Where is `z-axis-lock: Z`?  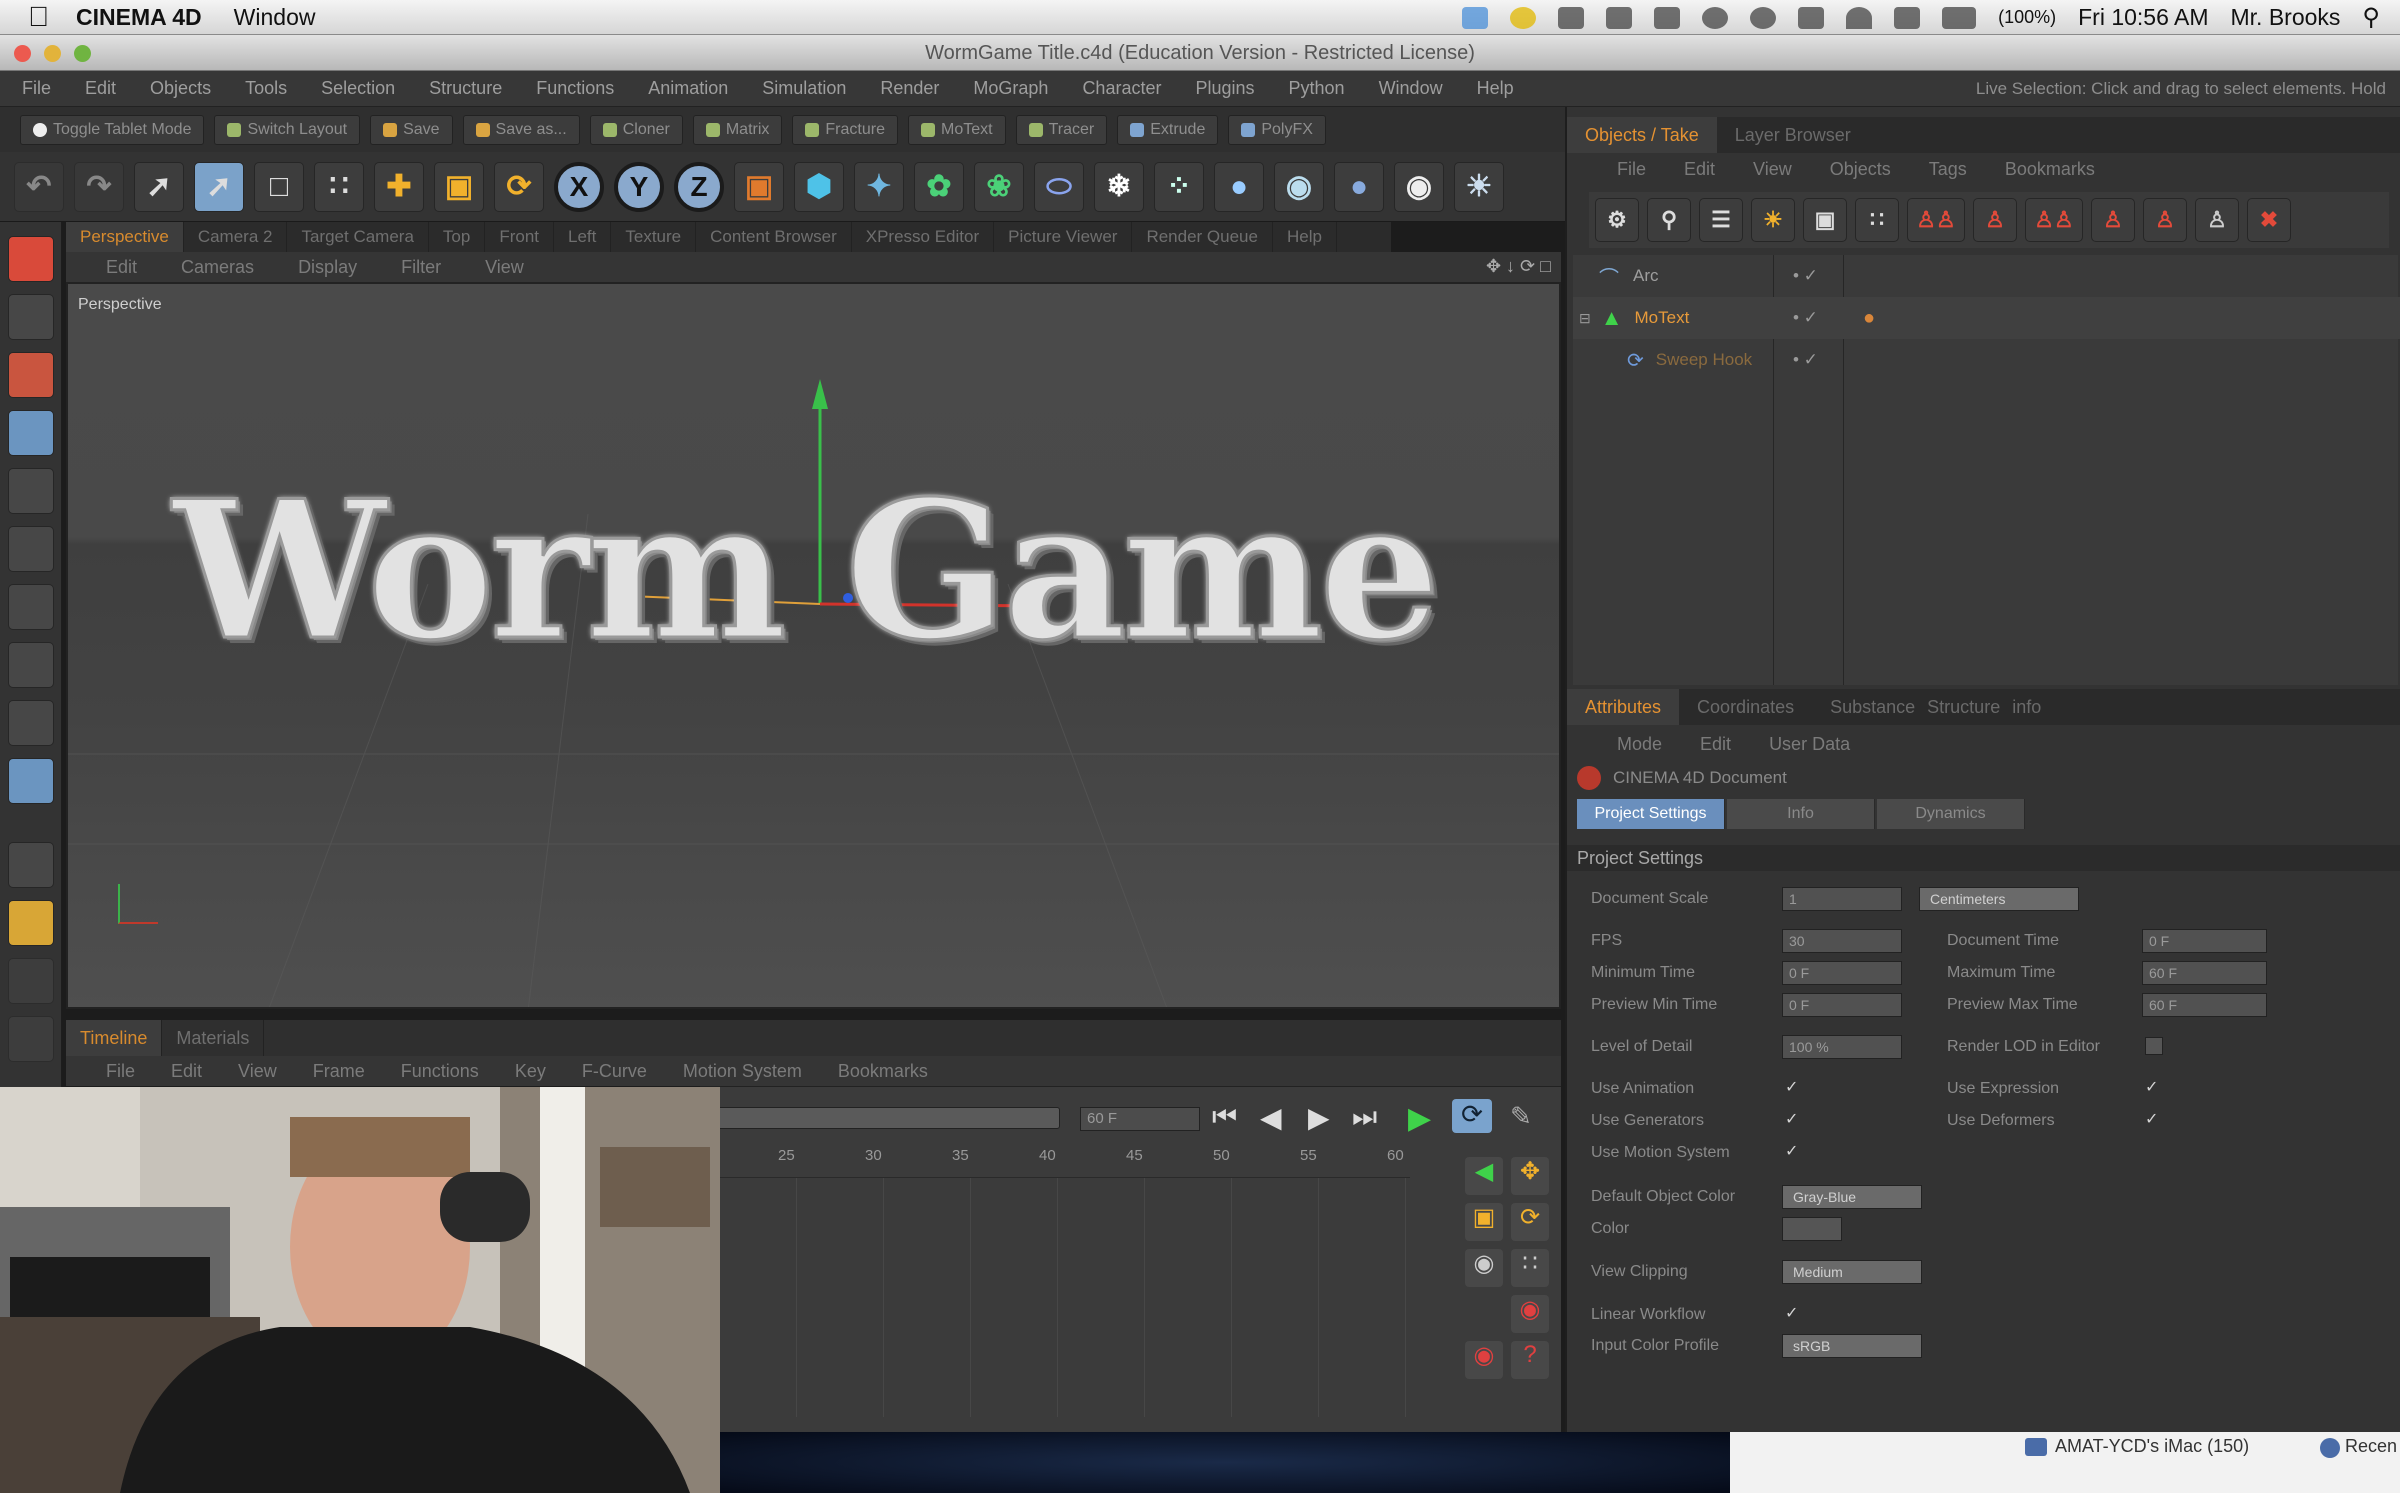
z-axis-lock: Z is located at coordinates (699, 186).